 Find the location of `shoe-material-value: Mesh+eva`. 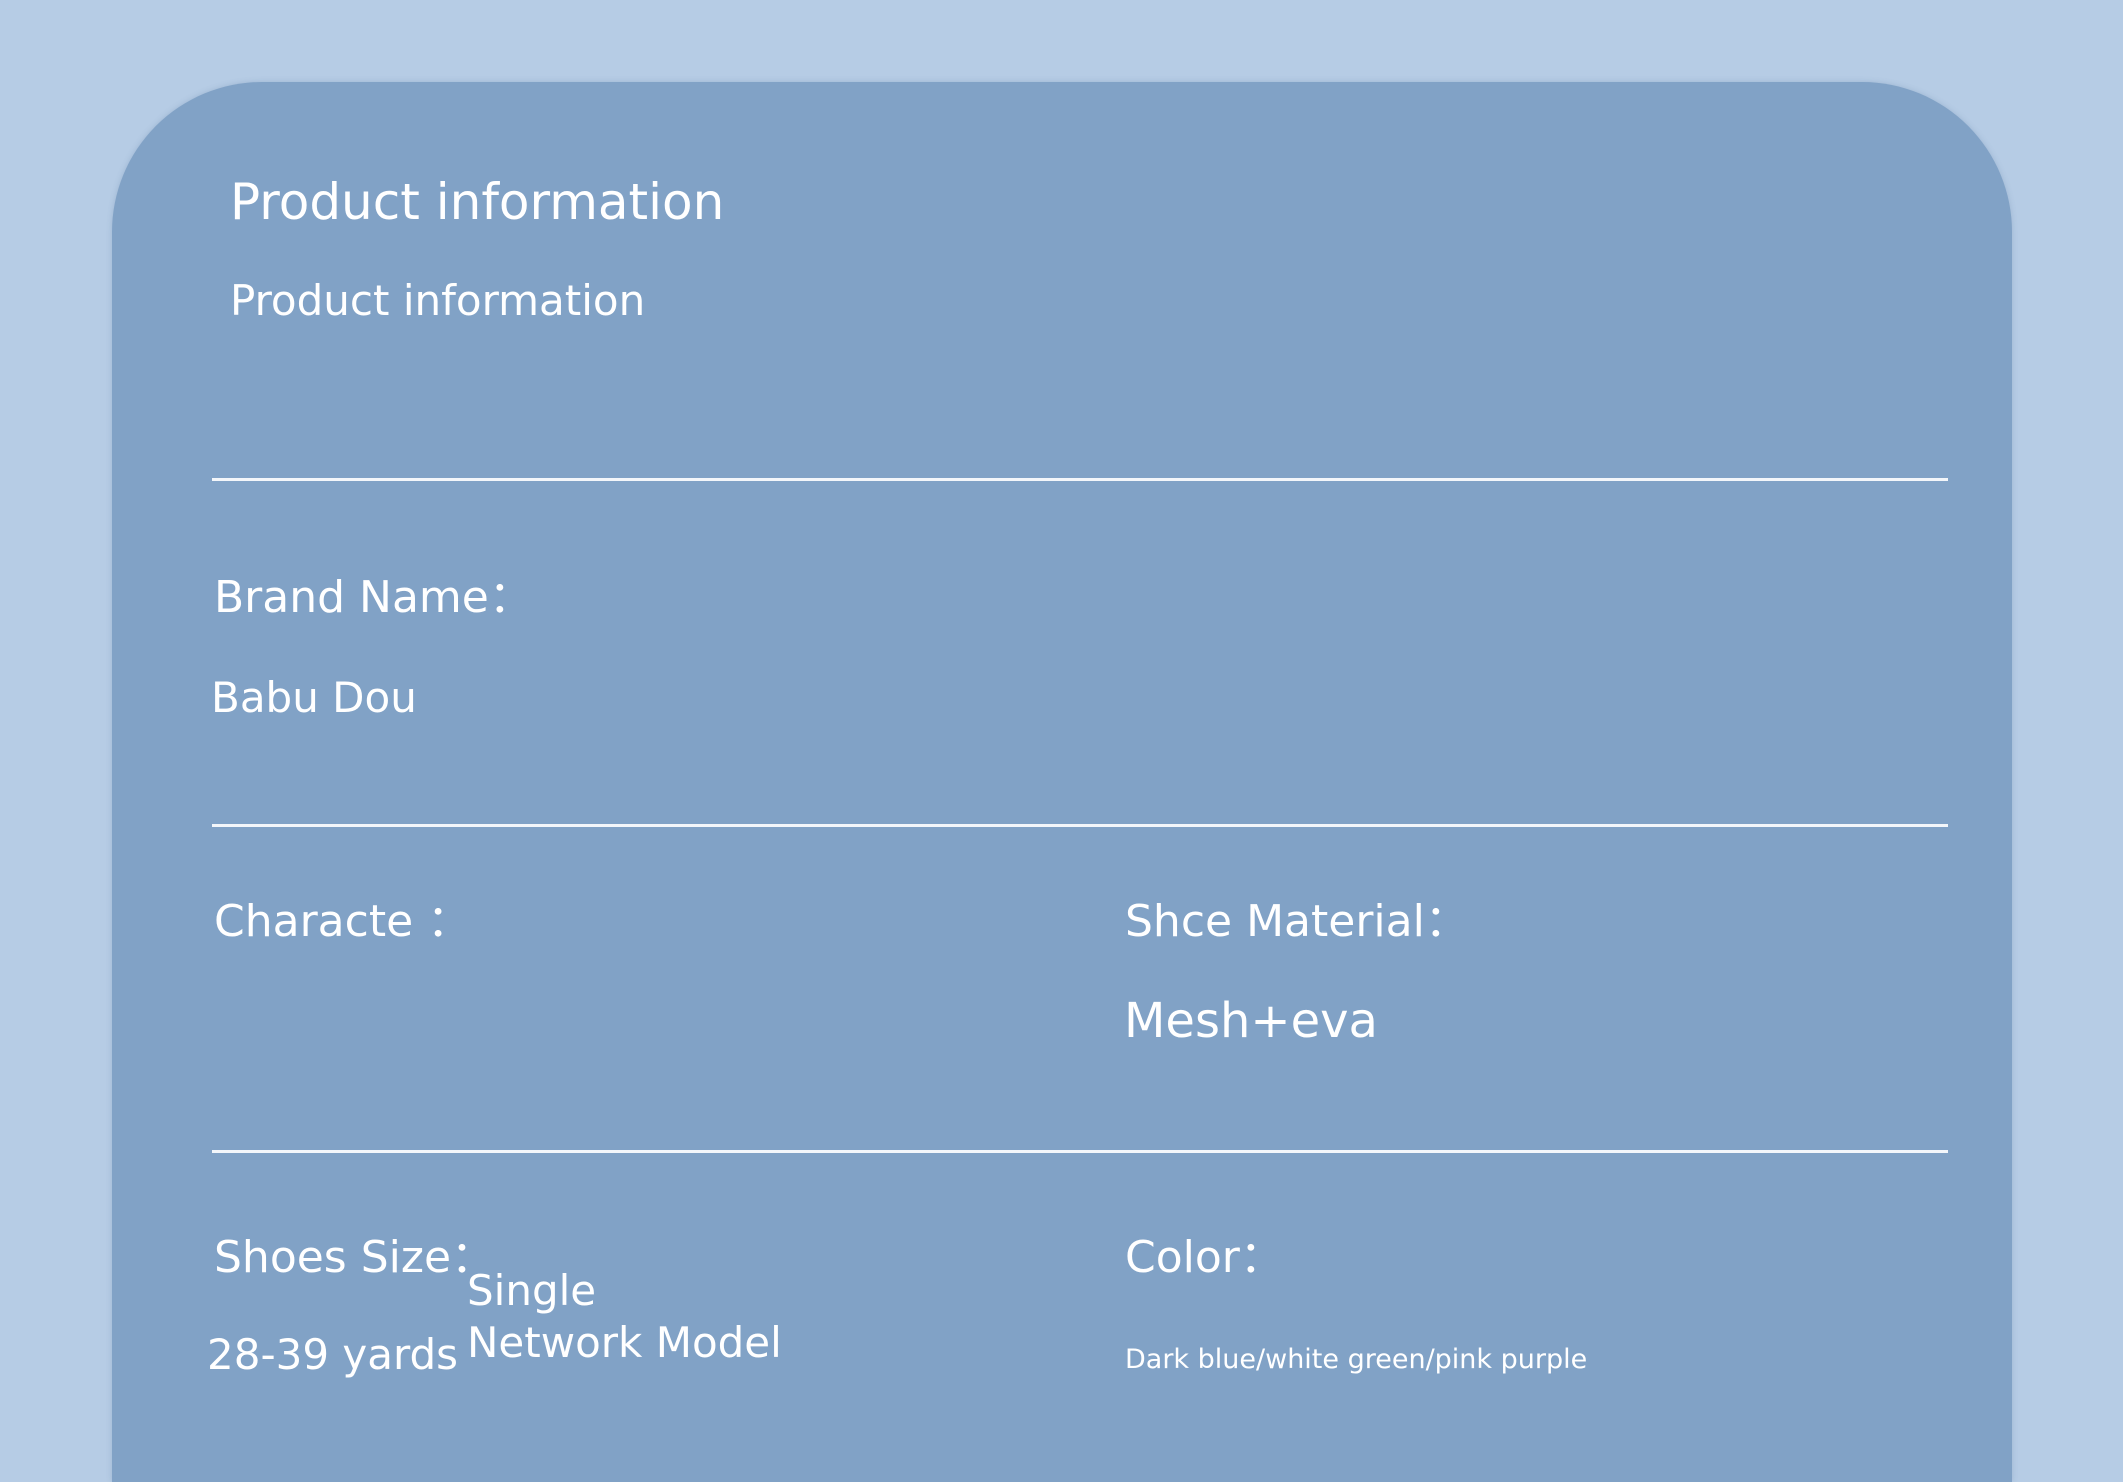

shoe-material-value: Mesh+eva is located at coordinates (1251, 1021).